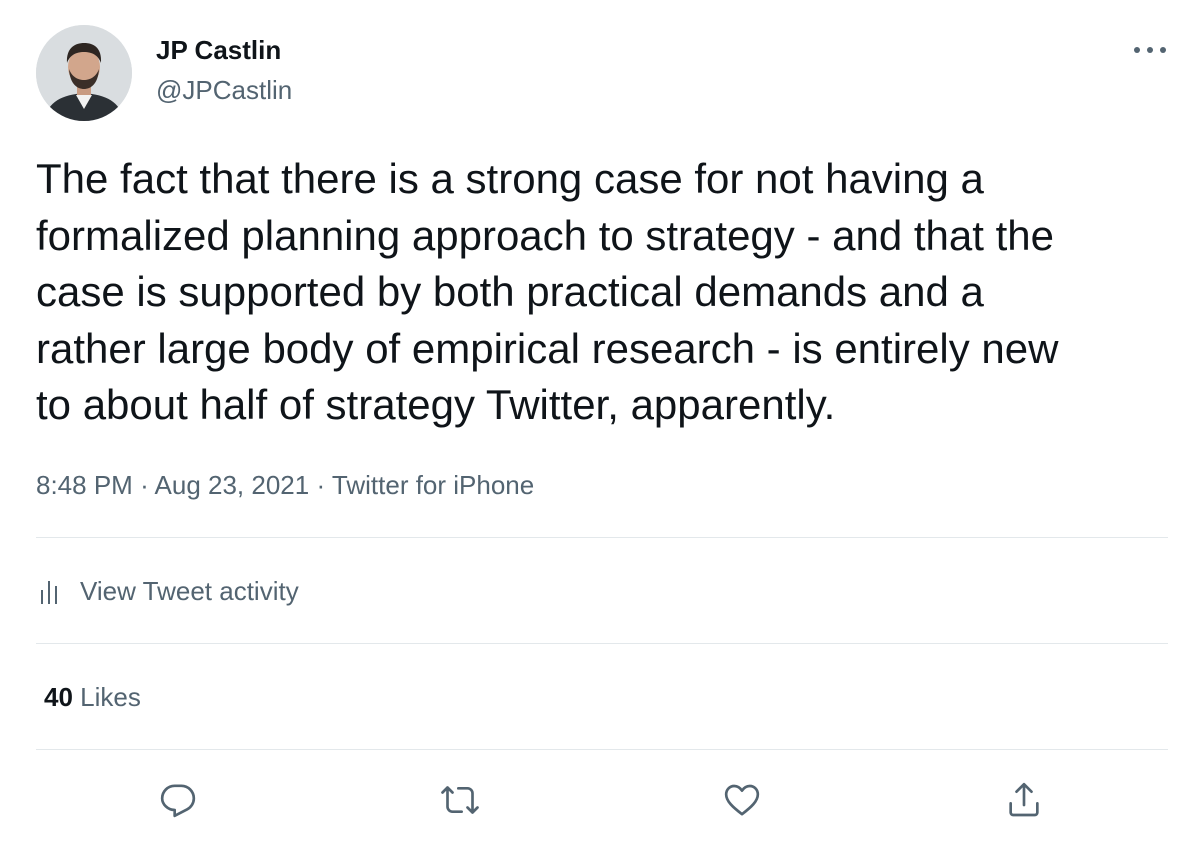 Image resolution: width=1196 pixels, height=854 pixels. Describe the element at coordinates (49, 592) in the screenshot. I see `bar-chart-icon` at that location.